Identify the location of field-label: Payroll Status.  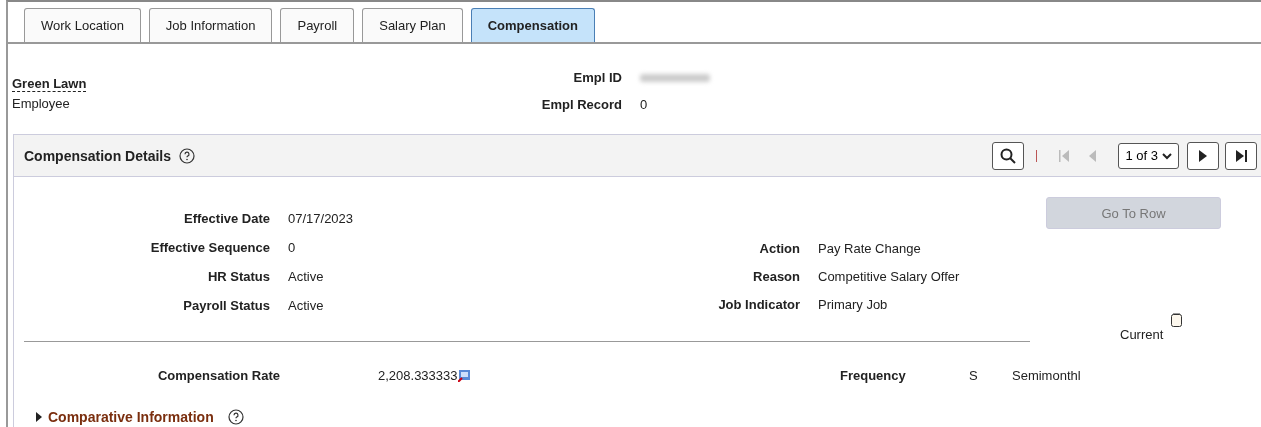
(226, 305).